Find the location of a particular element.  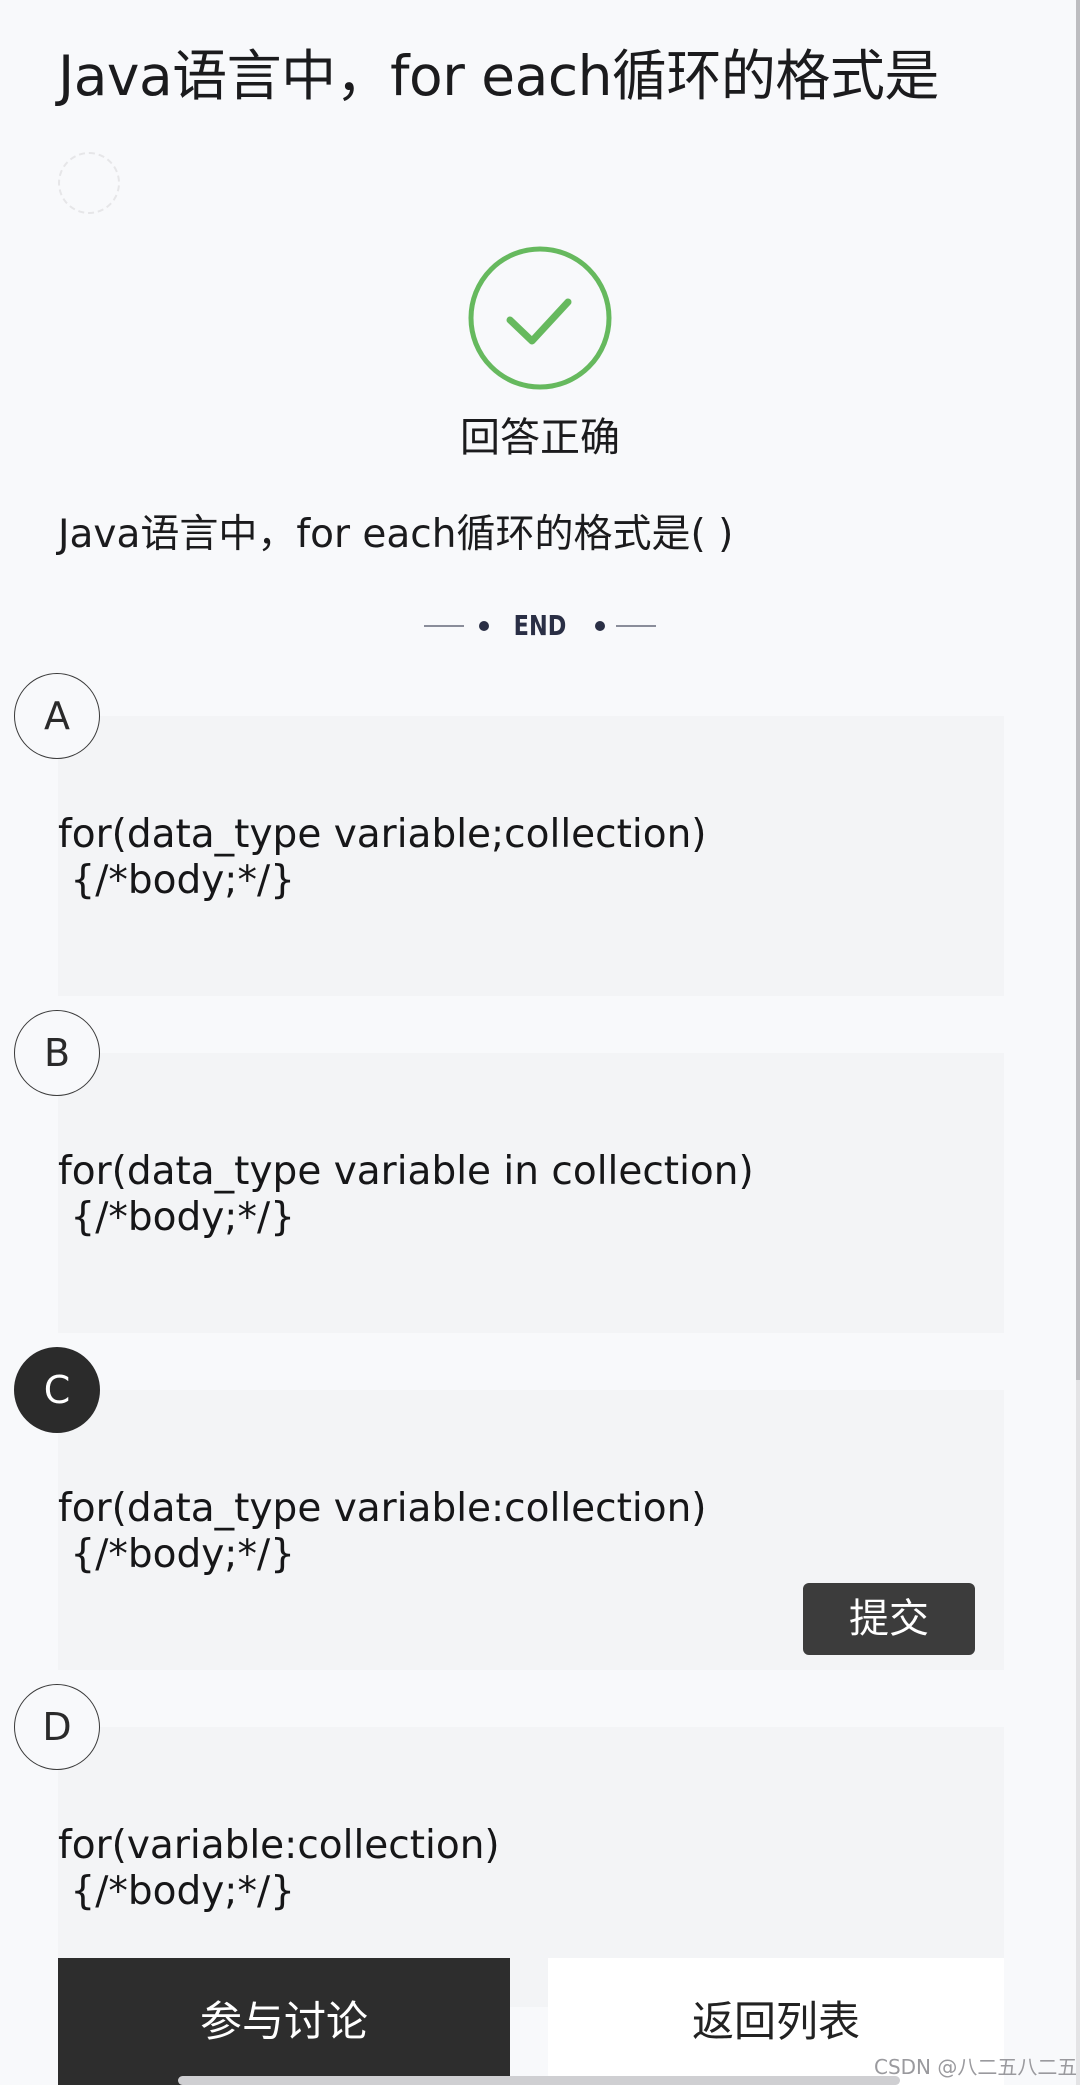

option-letter-c: C is located at coordinates (57, 1390).